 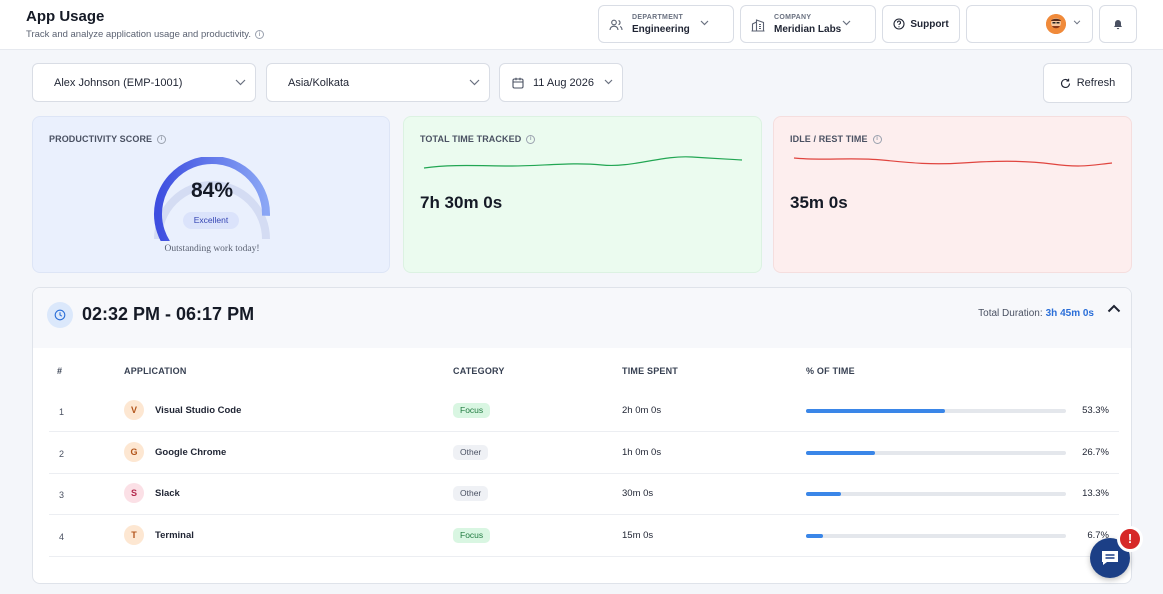 I want to click on department-value: Engineering, so click(x=661, y=29).